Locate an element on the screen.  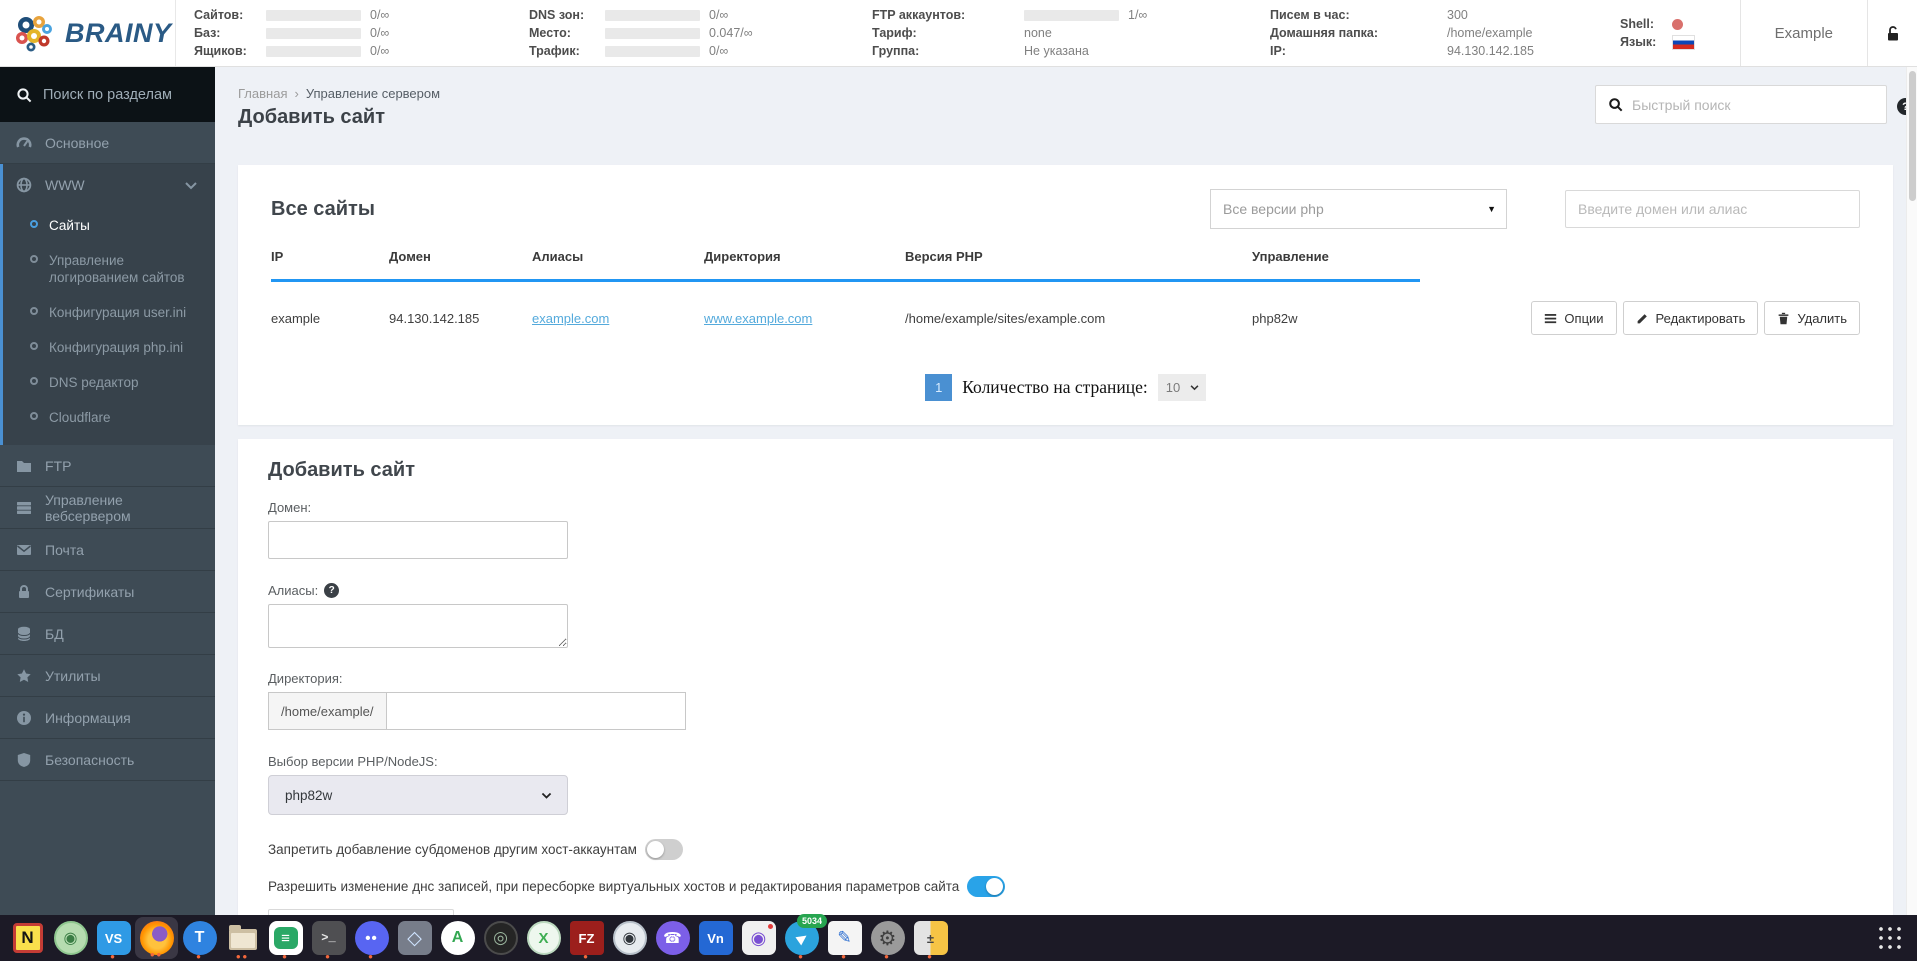
taskbar-anaconda-icon: ◉ is located at coordinates (70, 938).